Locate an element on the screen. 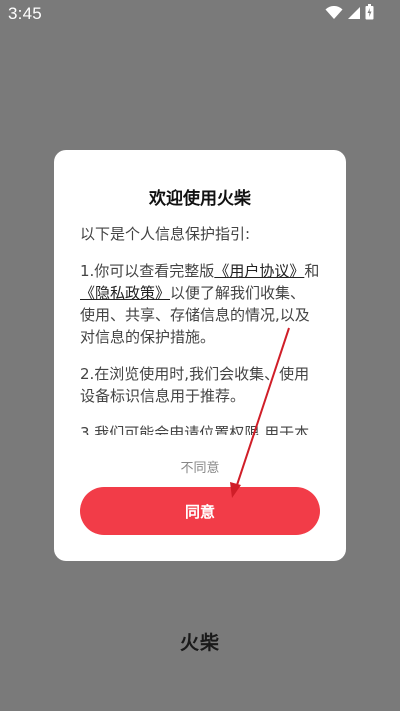  clause-1-before: 1.你可以查看完整版 is located at coordinates (147, 271).